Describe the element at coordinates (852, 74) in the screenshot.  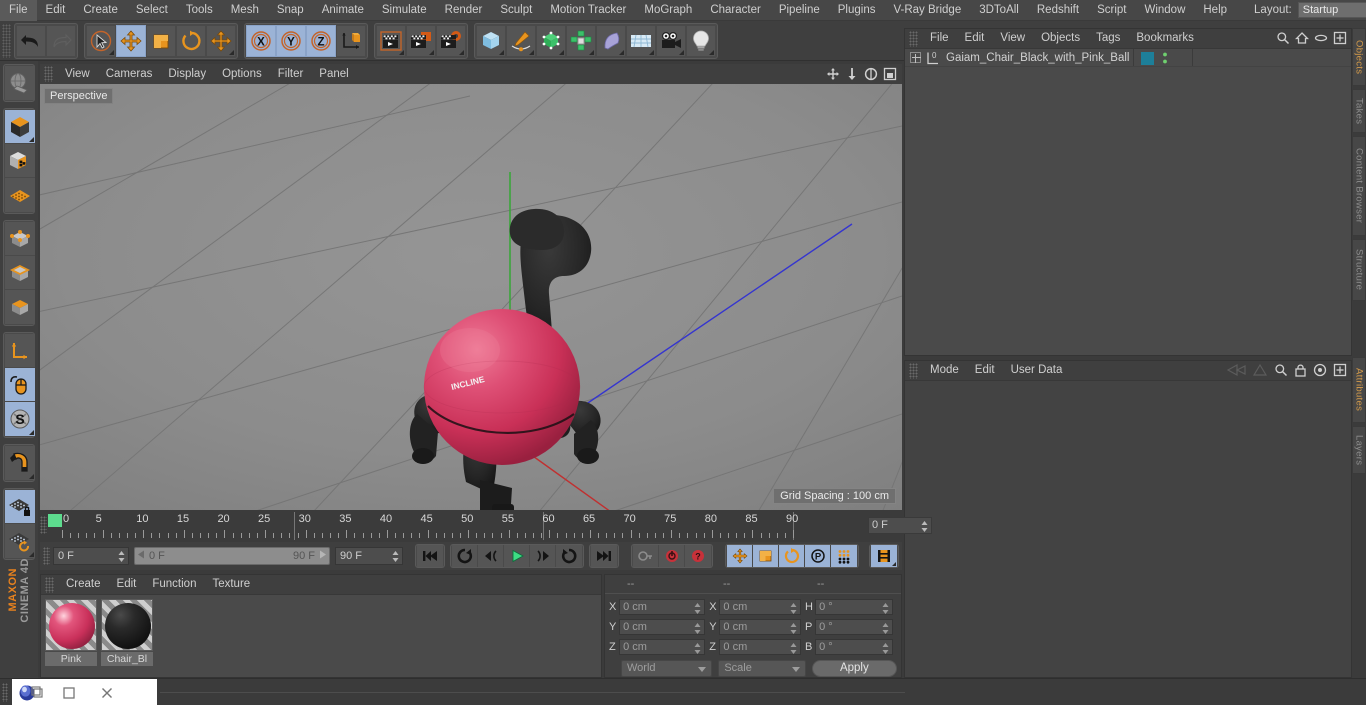
I see `zoom-view-icon` at that location.